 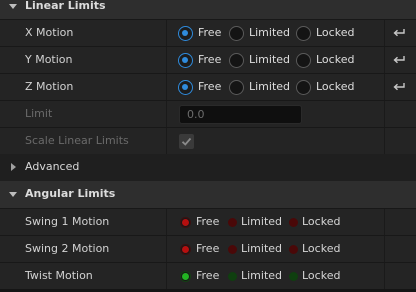 I want to click on property-label: Limit, so click(x=39, y=113).